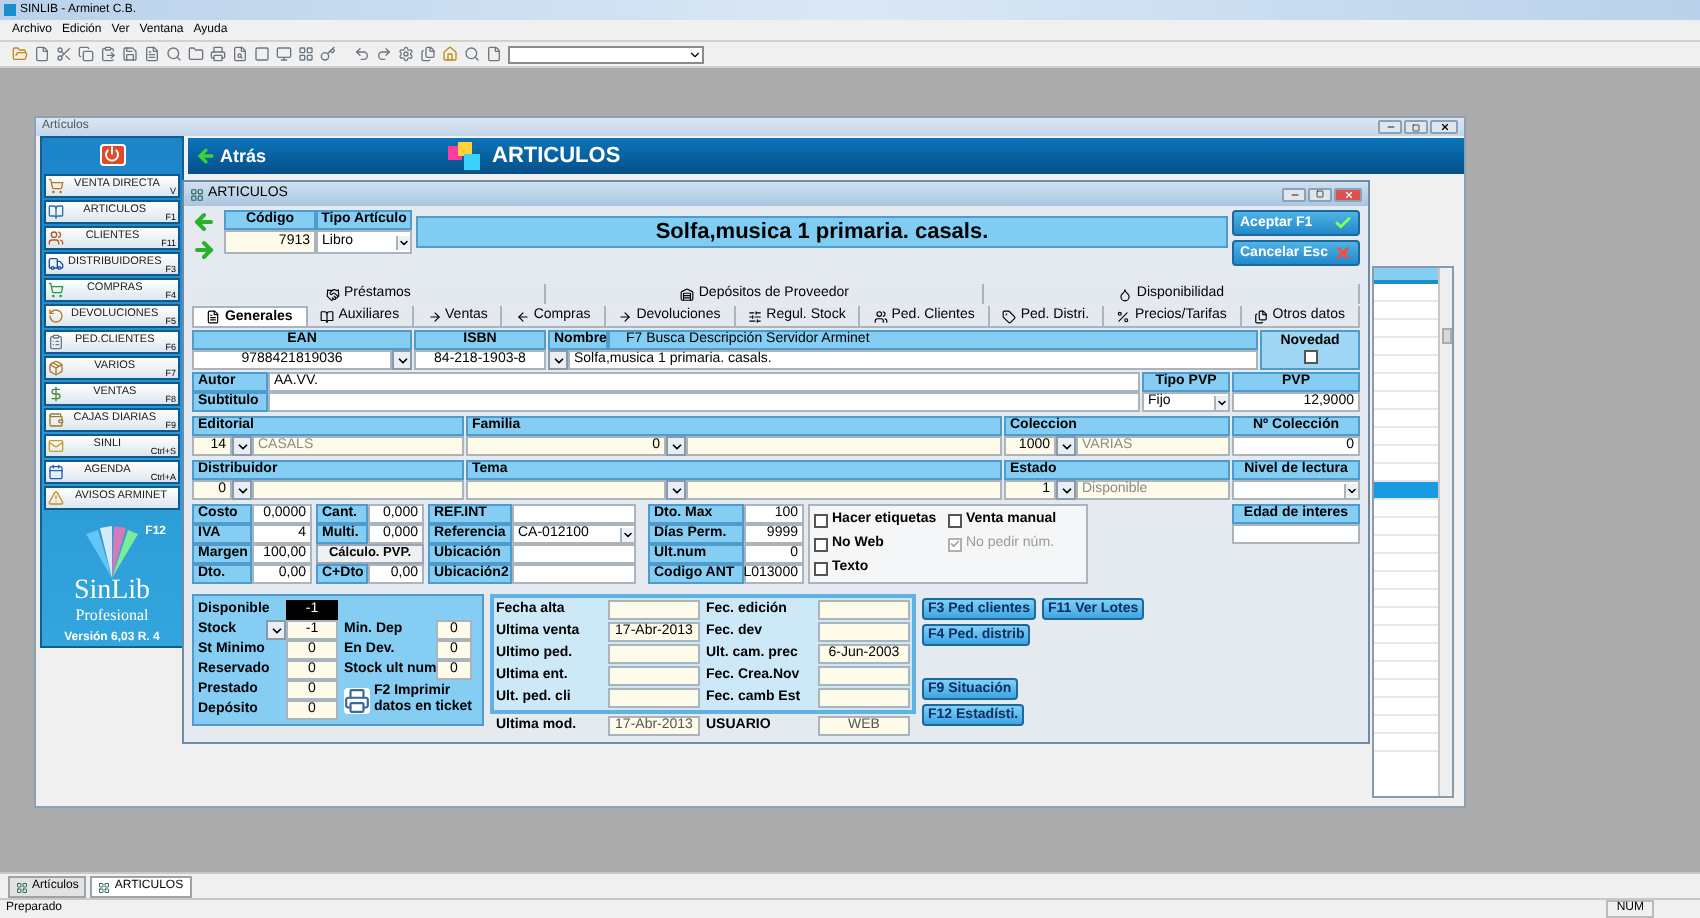 This screenshot has width=1700, height=918. Describe the element at coordinates (332, 294) in the screenshot. I see `handshake-icon` at that location.